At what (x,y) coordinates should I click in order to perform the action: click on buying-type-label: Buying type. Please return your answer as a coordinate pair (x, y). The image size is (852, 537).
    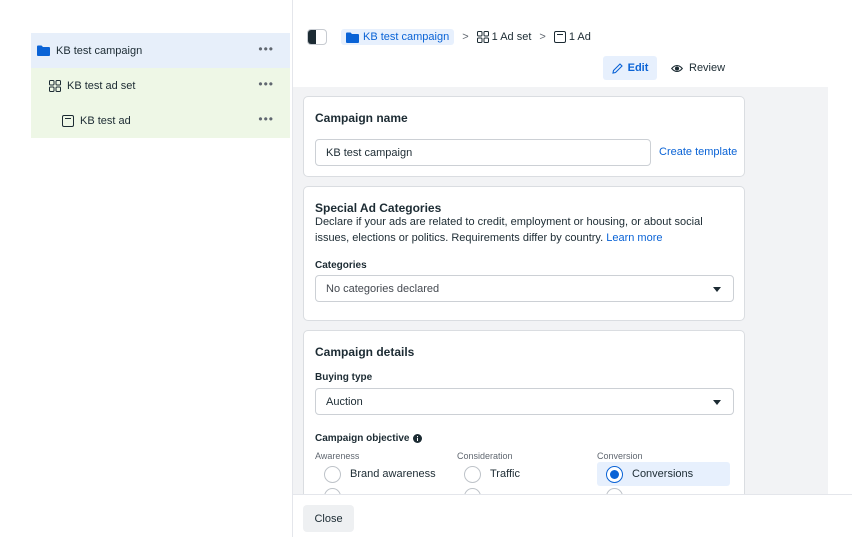
    Looking at the image, I should click on (344, 377).